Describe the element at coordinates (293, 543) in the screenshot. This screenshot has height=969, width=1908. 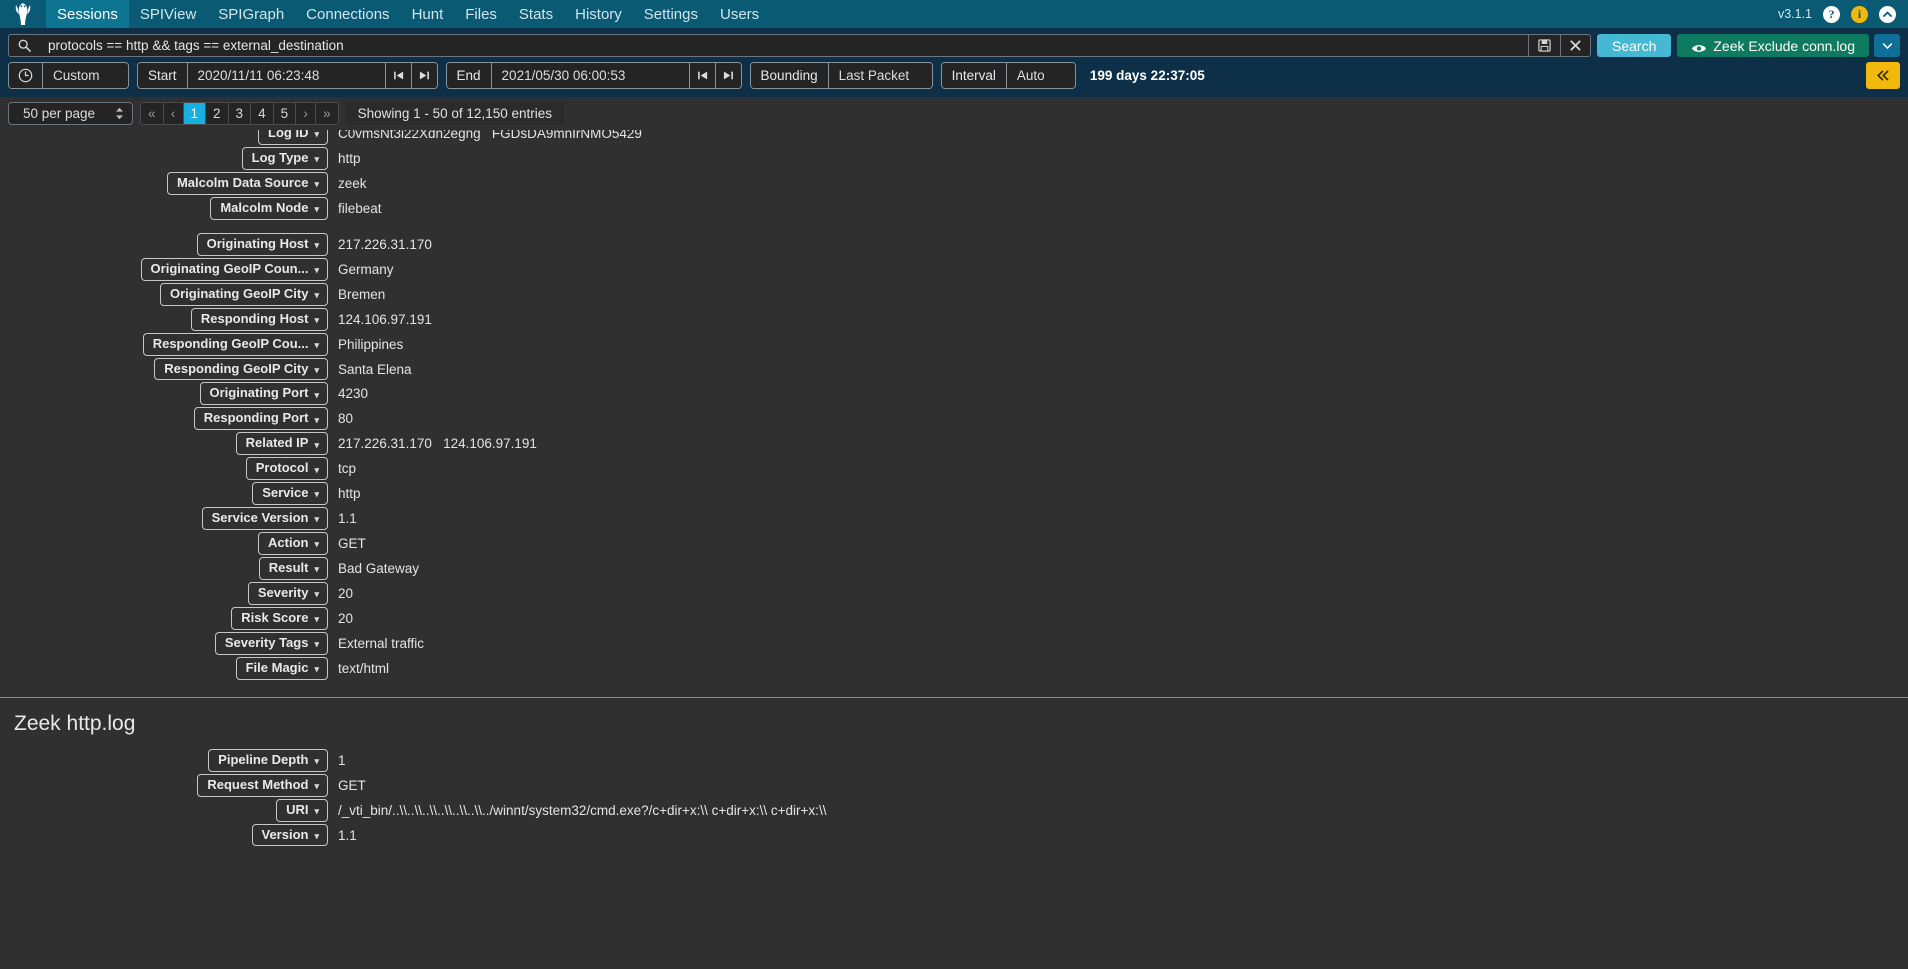
I see `field-label-action: Action ▾` at that location.